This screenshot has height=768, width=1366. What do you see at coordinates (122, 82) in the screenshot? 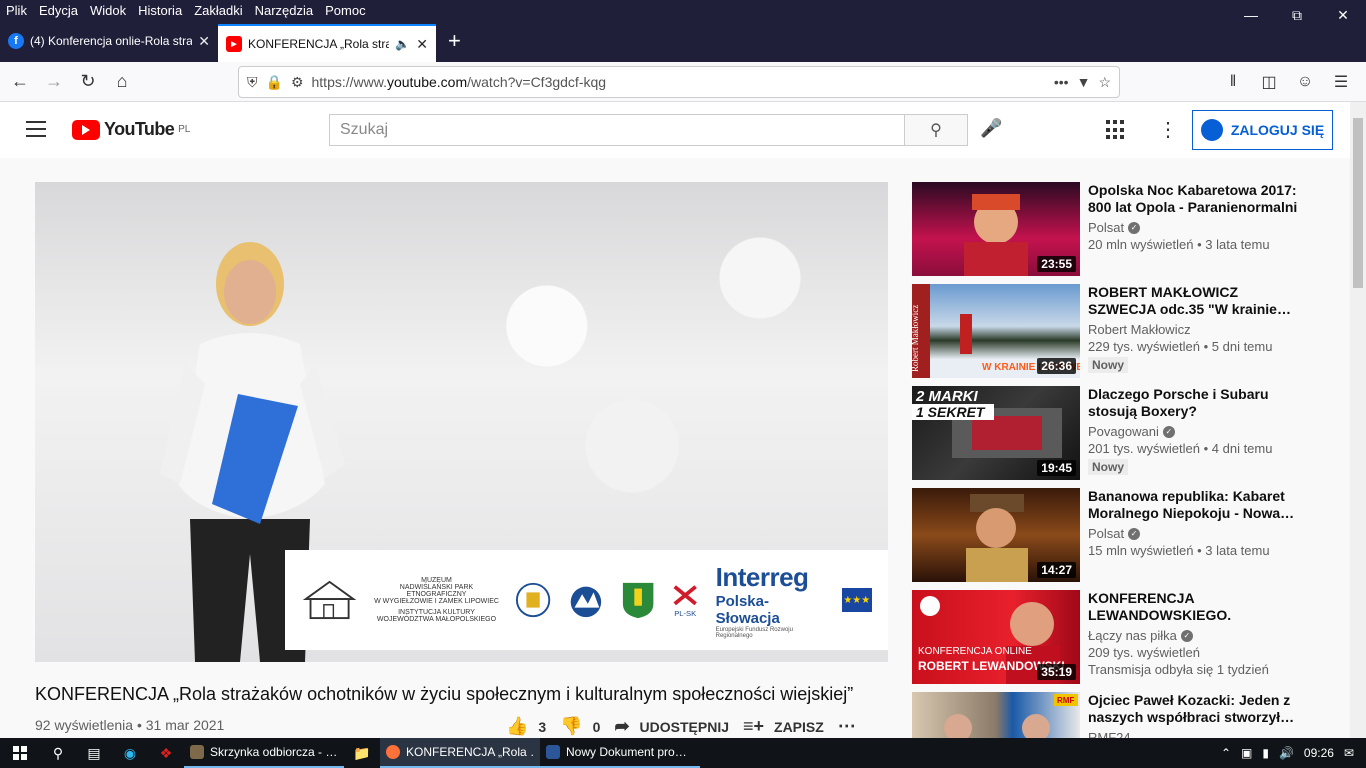
I see `home-icon: ⌂` at bounding box center [122, 82].